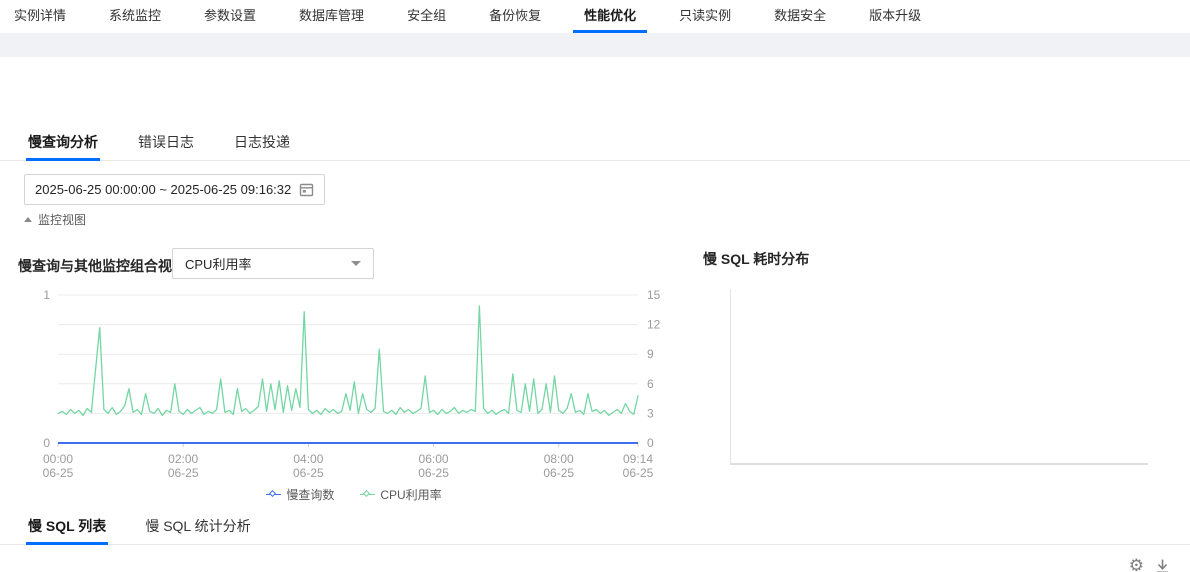 Image resolution: width=1190 pixels, height=572 pixels. I want to click on nav-tab-performance-optimization: 性能优化, so click(610, 16).